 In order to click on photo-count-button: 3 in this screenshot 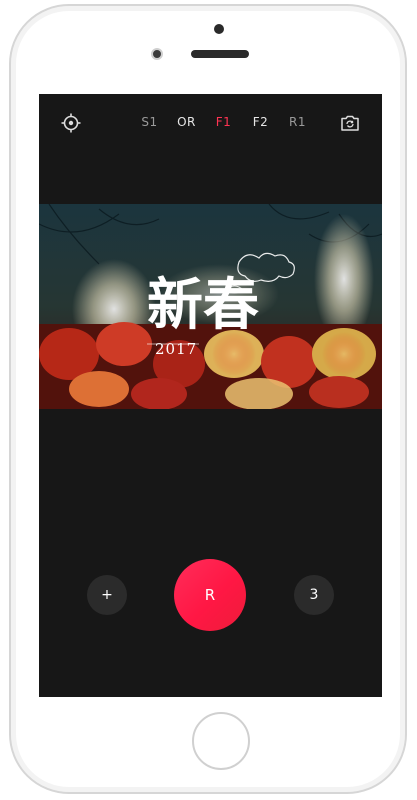, I will do `click(314, 595)`.